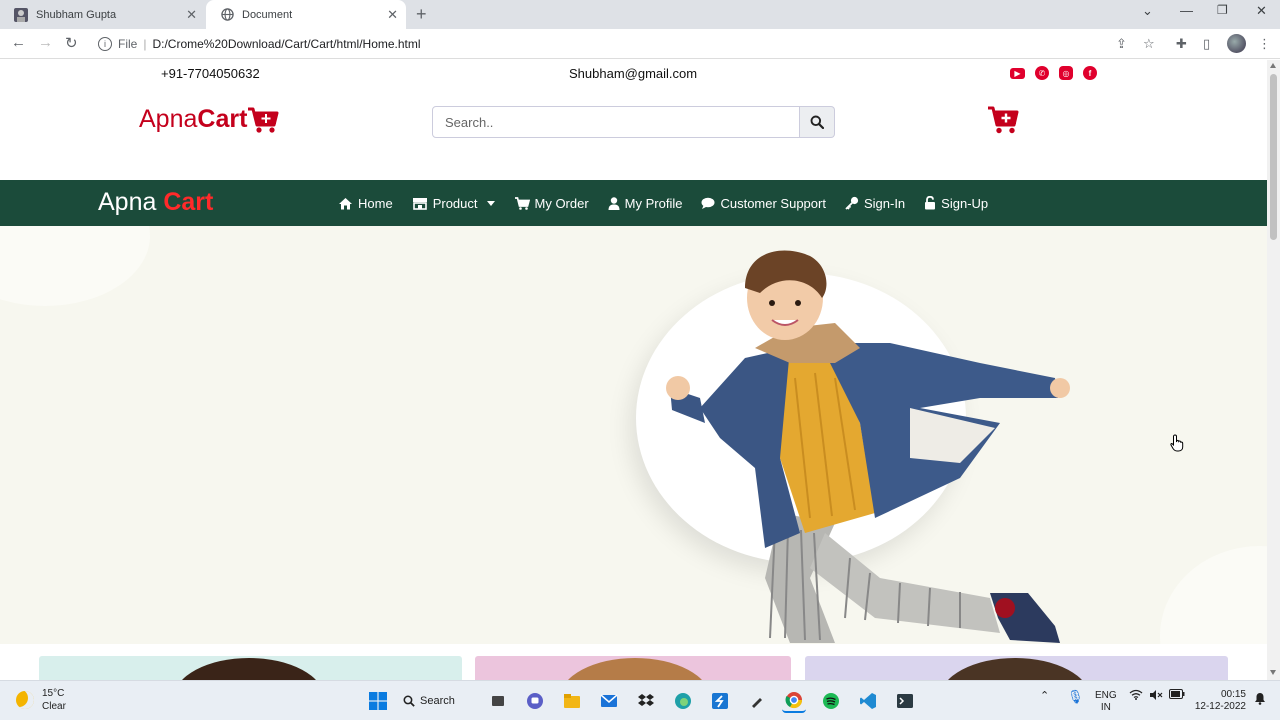  What do you see at coordinates (128, 44) in the screenshot?
I see `file-label: File` at bounding box center [128, 44].